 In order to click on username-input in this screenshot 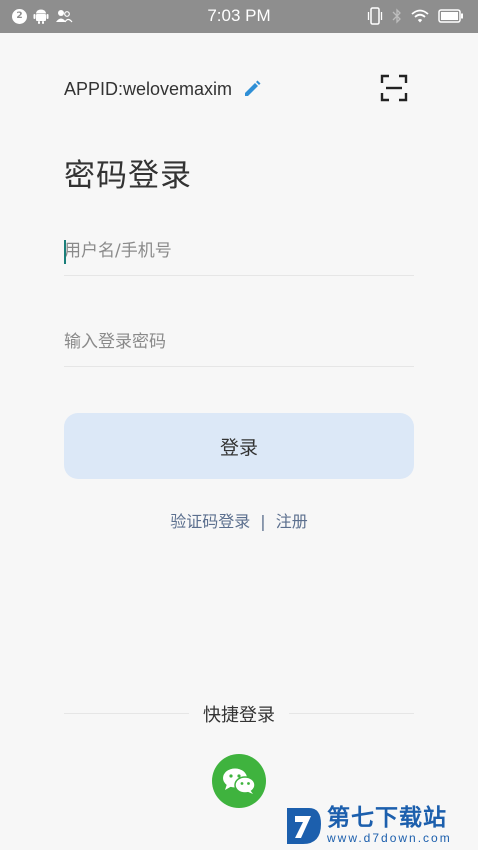, I will do `click(239, 250)`.